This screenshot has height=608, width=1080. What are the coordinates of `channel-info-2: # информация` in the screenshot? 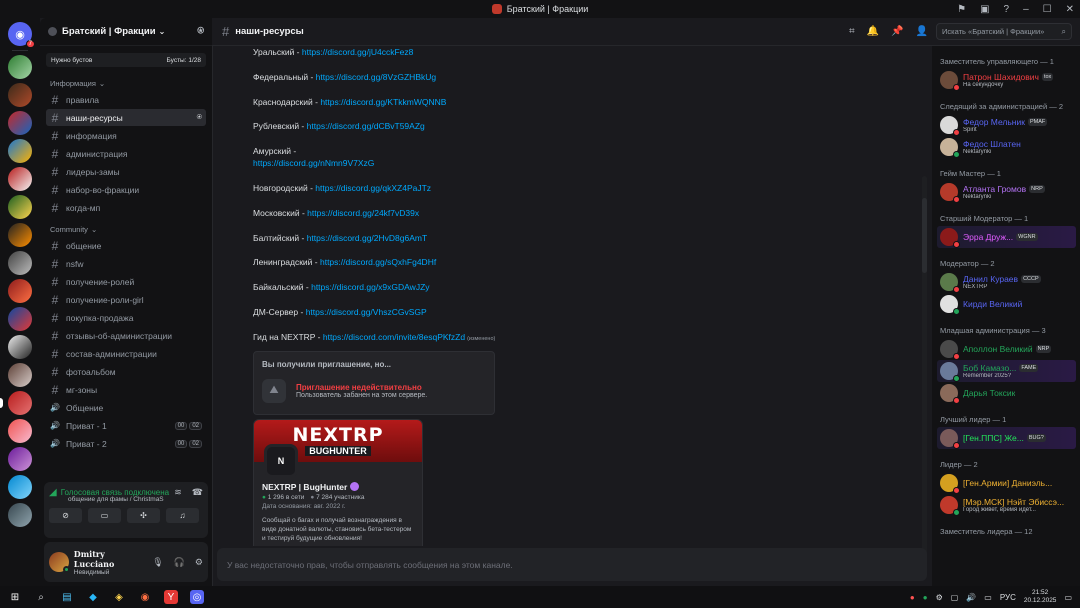 It's located at (126, 135).